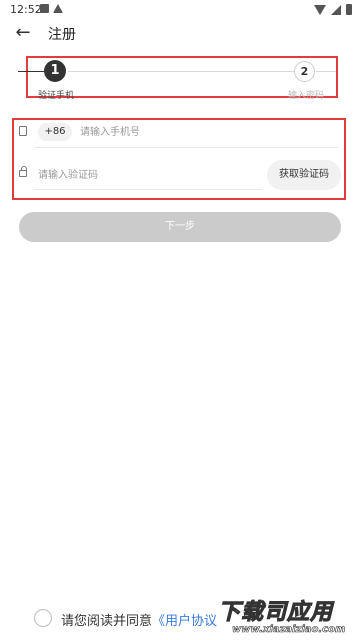 This screenshot has width=360, height=640. Describe the element at coordinates (205, 132) in the screenshot. I see `phone-input` at that location.